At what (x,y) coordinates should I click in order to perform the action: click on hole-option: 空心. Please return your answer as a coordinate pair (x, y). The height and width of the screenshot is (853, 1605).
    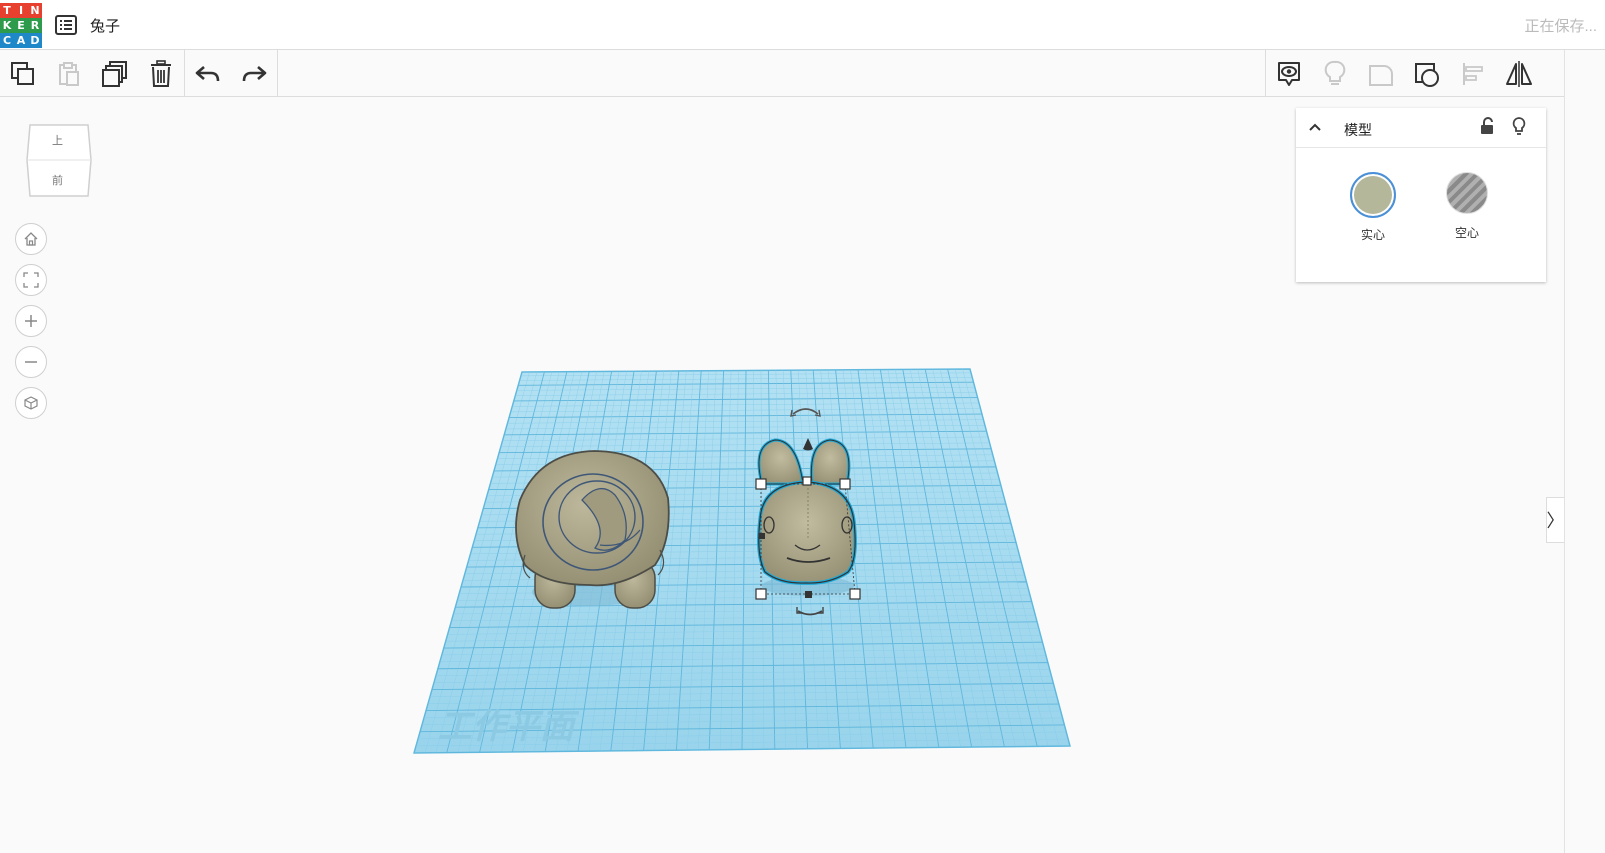
    Looking at the image, I should click on (1467, 206).